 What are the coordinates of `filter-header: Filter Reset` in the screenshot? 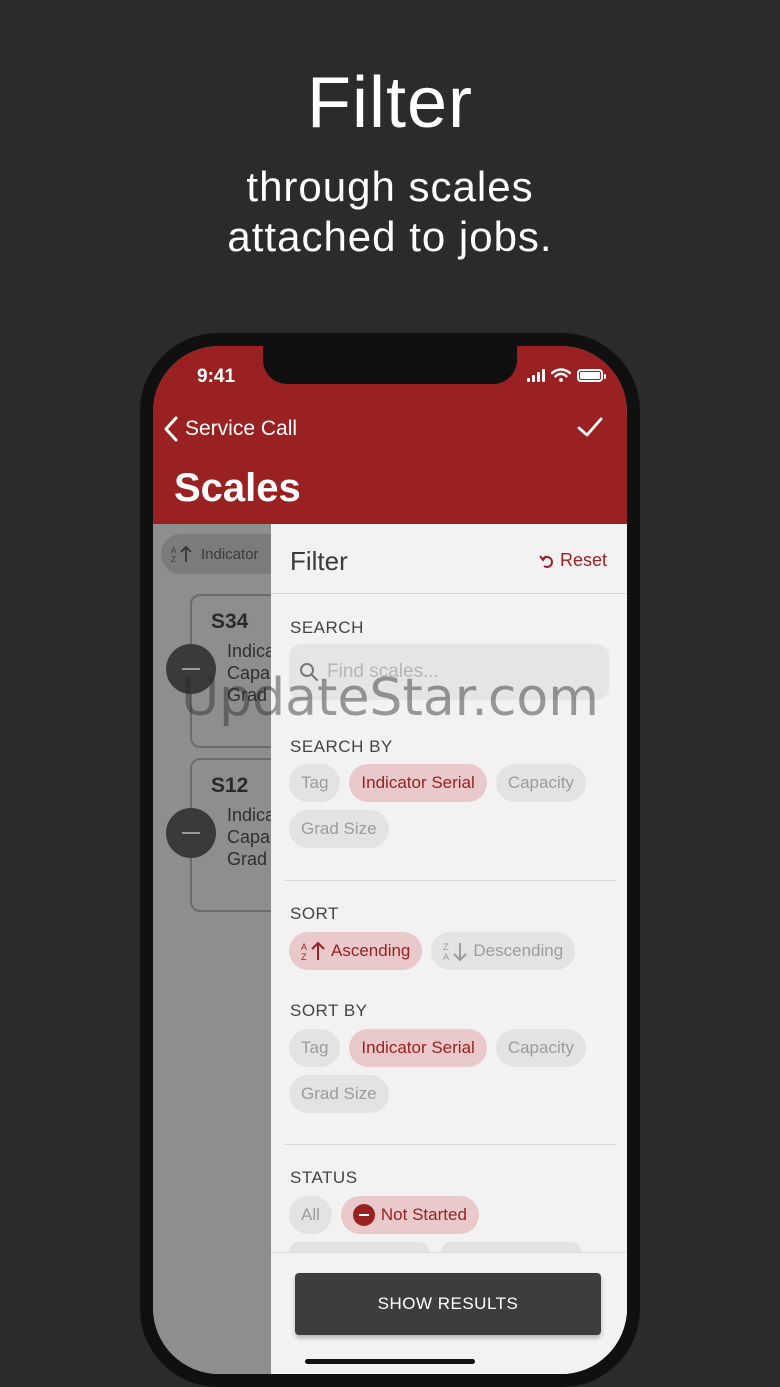 It's located at (449, 559).